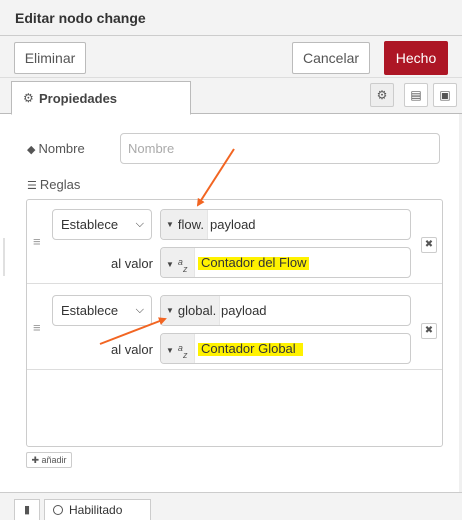 This screenshot has height=520, width=462. I want to click on value-text: Contador Global, so click(248, 348).